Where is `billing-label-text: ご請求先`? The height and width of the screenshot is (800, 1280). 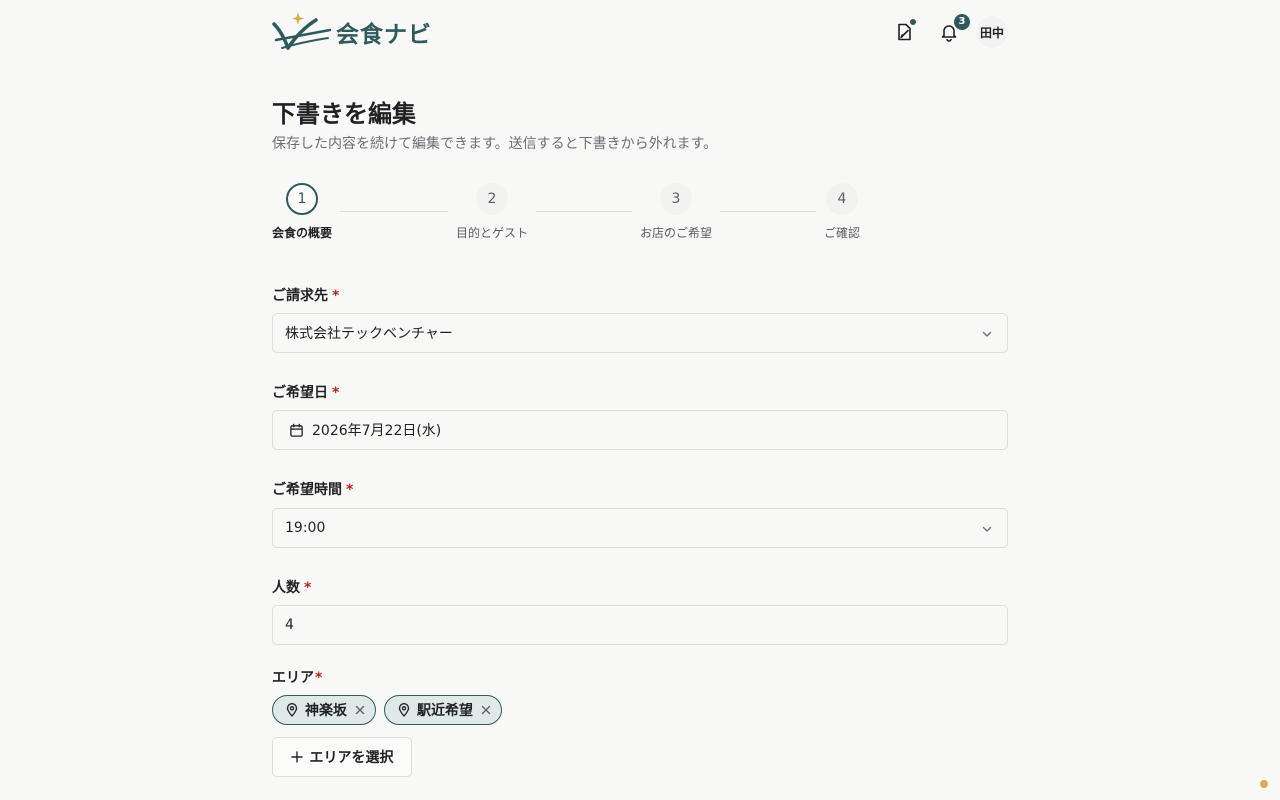
billing-label-text: ご請求先 is located at coordinates (300, 296).